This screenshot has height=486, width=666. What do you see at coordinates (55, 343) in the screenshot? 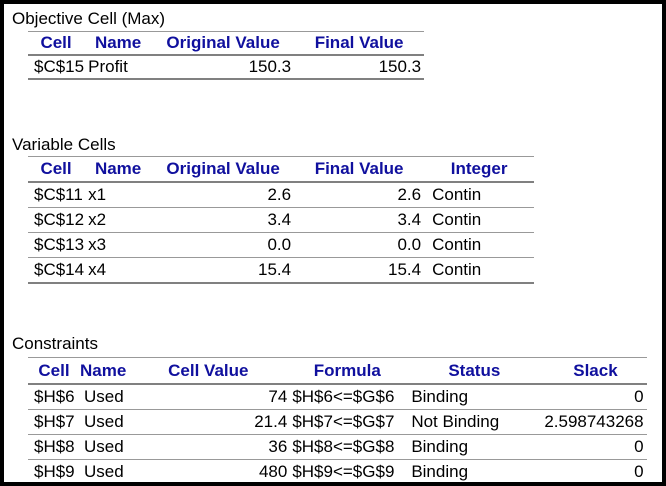
I see `constraints-section-title: Constraints` at bounding box center [55, 343].